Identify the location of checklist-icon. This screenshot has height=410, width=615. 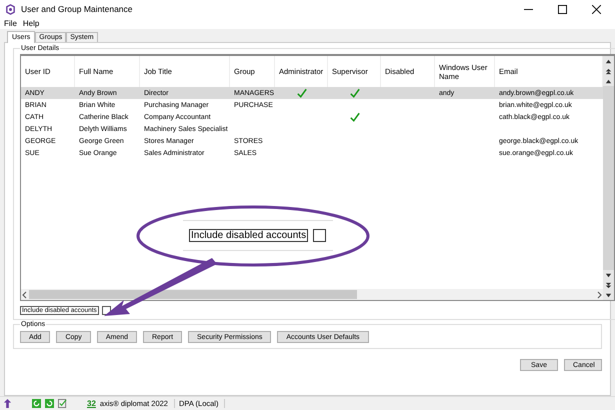
(62, 403).